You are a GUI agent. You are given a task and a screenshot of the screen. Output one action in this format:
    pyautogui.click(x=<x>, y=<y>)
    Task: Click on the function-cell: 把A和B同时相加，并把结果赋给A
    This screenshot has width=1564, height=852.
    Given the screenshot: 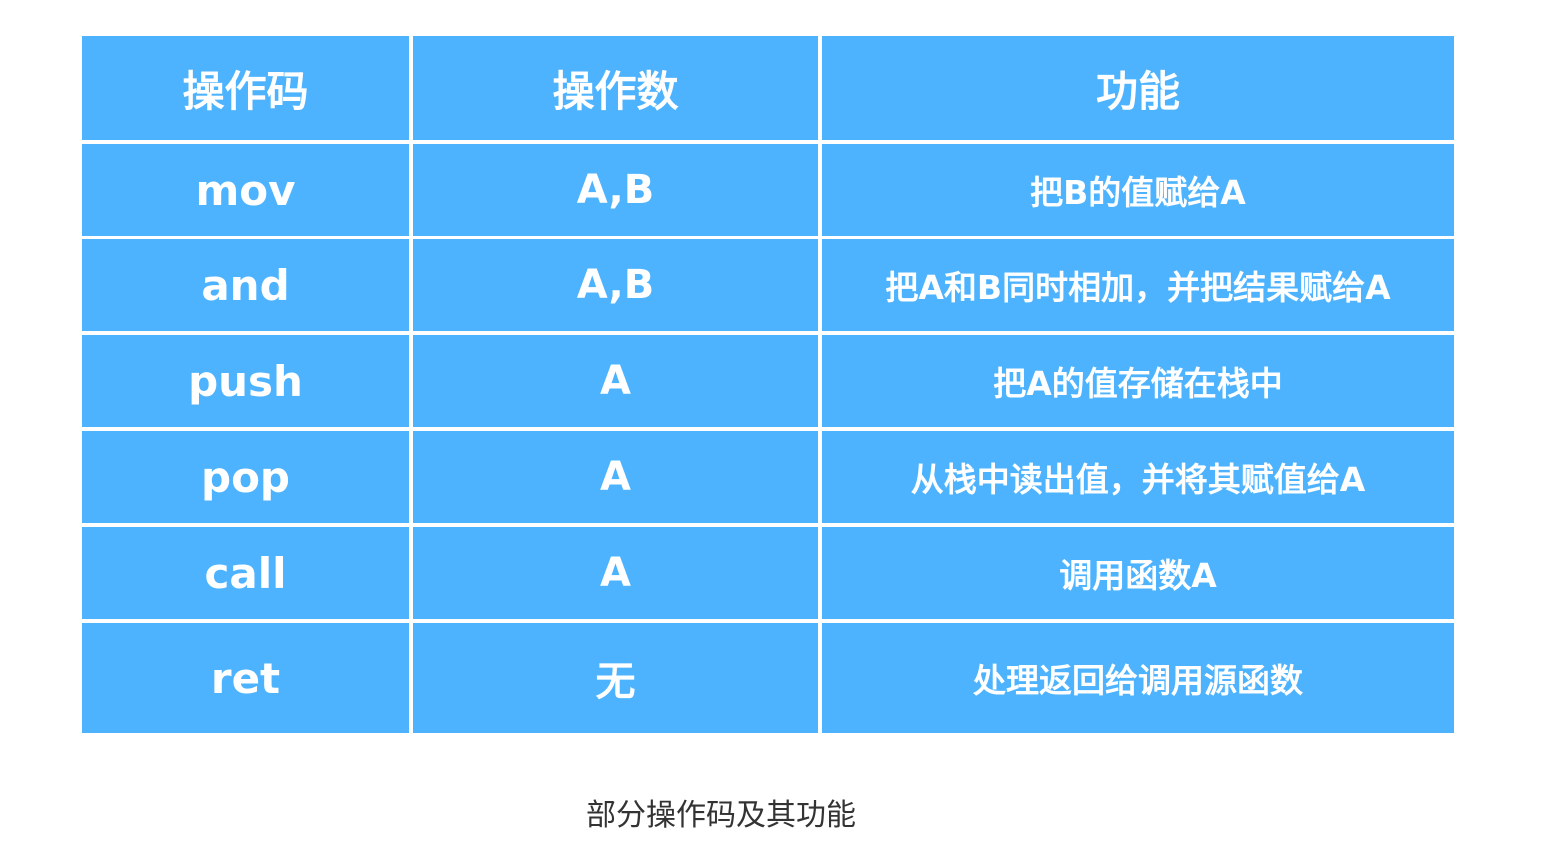 What is the action you would take?
    pyautogui.click(x=1138, y=285)
    